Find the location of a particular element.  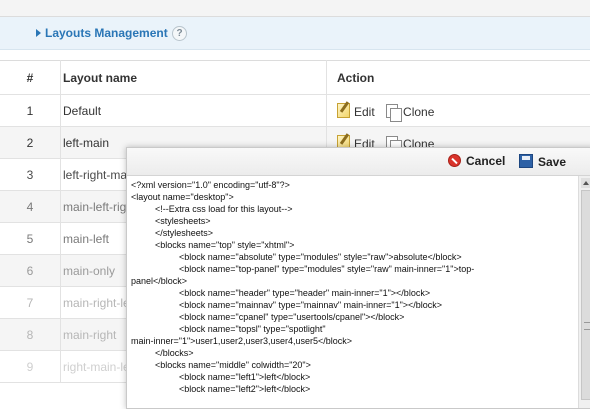

row-number: 6 is located at coordinates (30, 271).